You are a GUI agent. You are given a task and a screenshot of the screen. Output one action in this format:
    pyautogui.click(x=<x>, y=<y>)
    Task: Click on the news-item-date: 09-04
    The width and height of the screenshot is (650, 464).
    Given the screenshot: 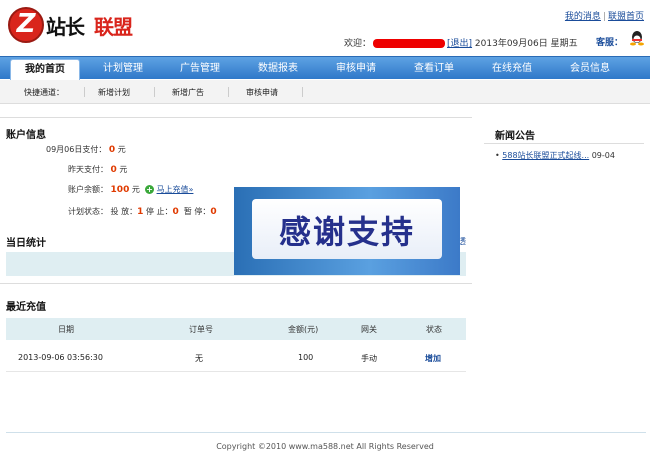 What is the action you would take?
    pyautogui.click(x=603, y=155)
    